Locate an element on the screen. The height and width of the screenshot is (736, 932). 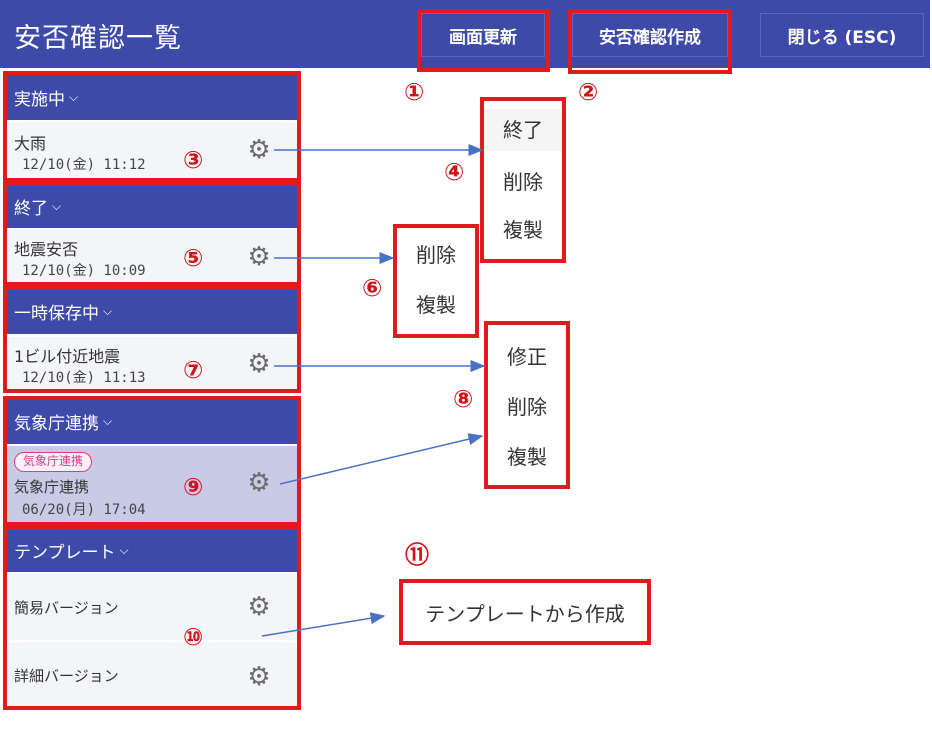
callout-8: ⑧ is located at coordinates (463, 399).